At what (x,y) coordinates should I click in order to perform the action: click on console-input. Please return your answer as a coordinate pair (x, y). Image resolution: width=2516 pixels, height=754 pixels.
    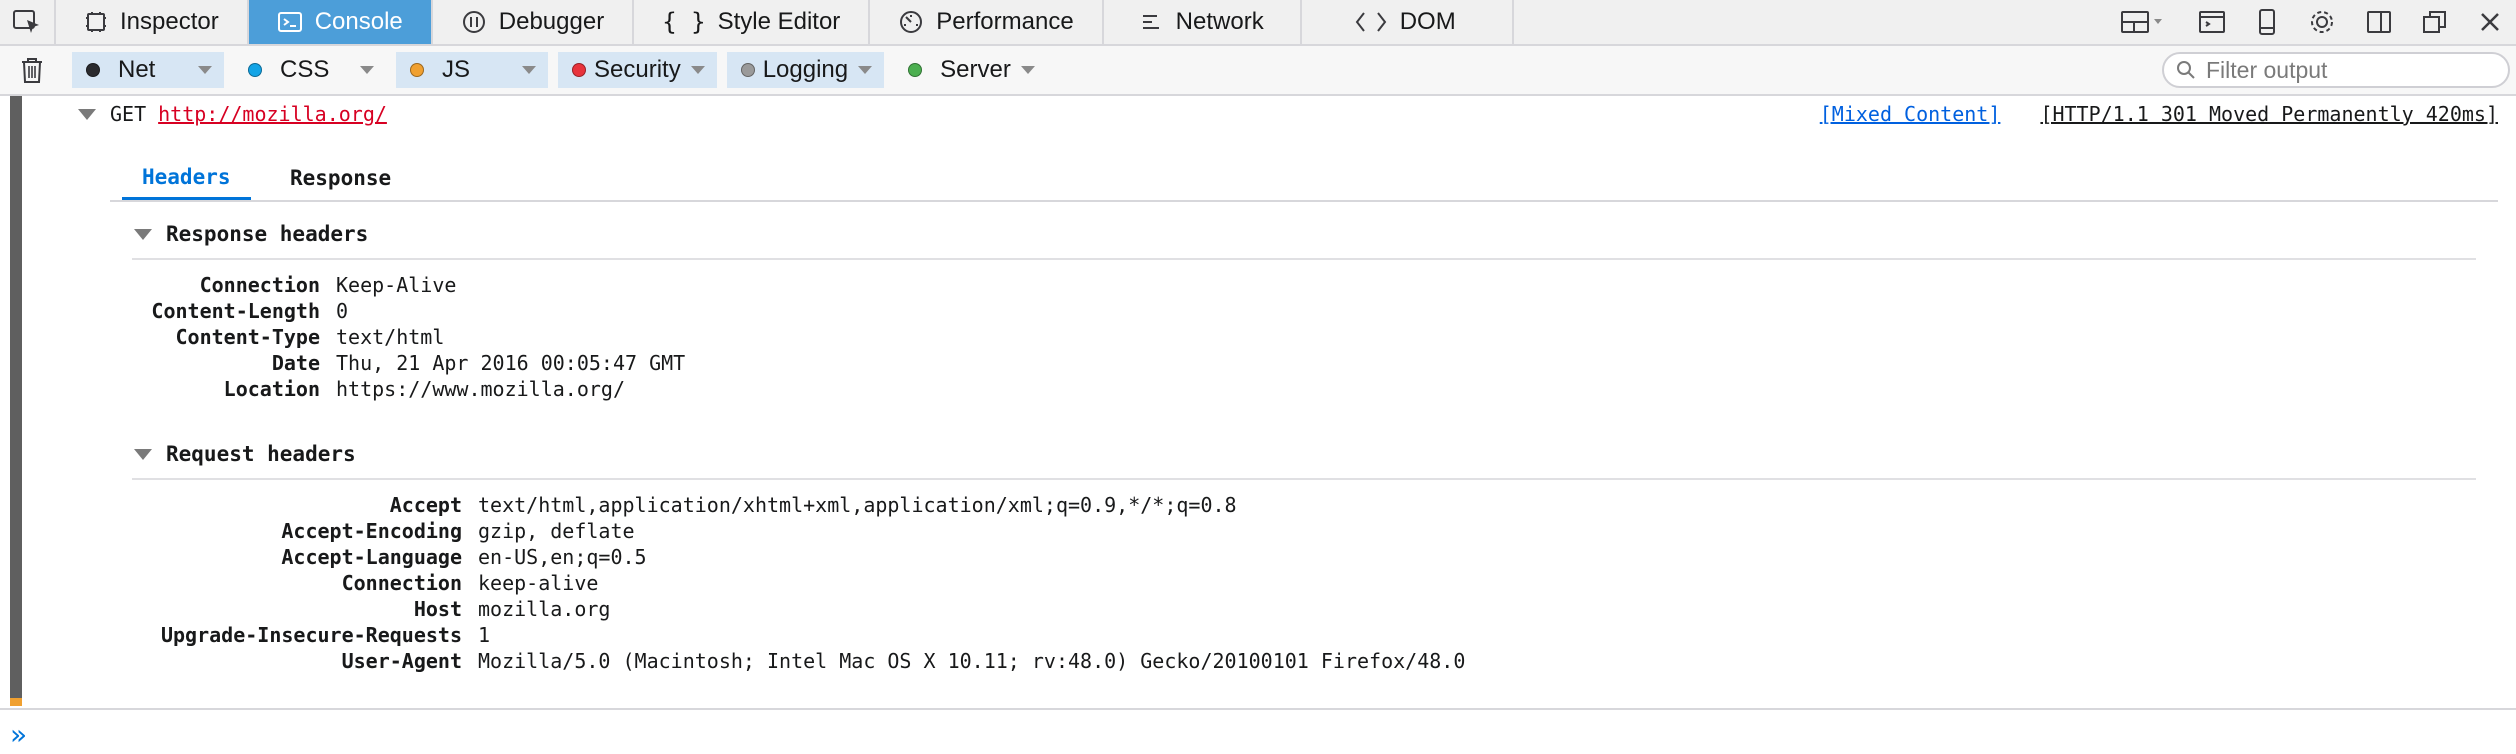
    Looking at the image, I should click on (1270, 732).